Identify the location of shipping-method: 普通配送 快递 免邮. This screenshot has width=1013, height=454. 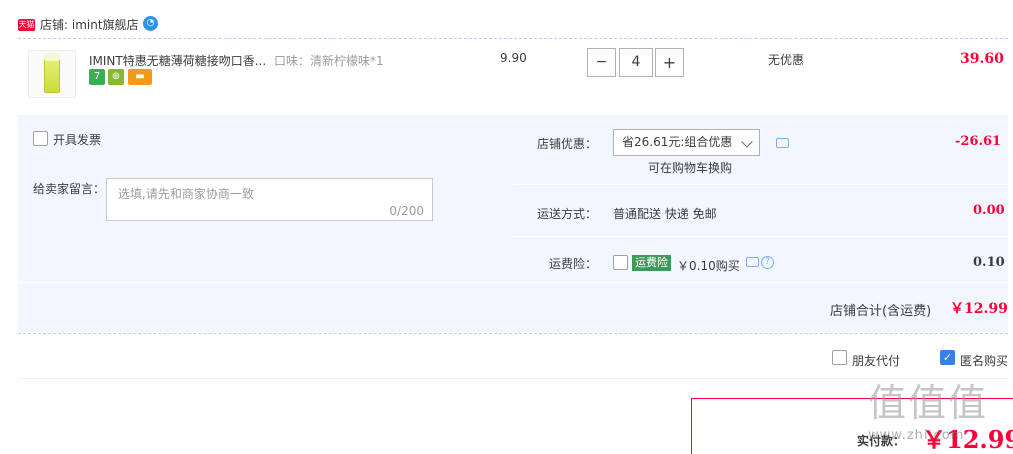
(665, 214).